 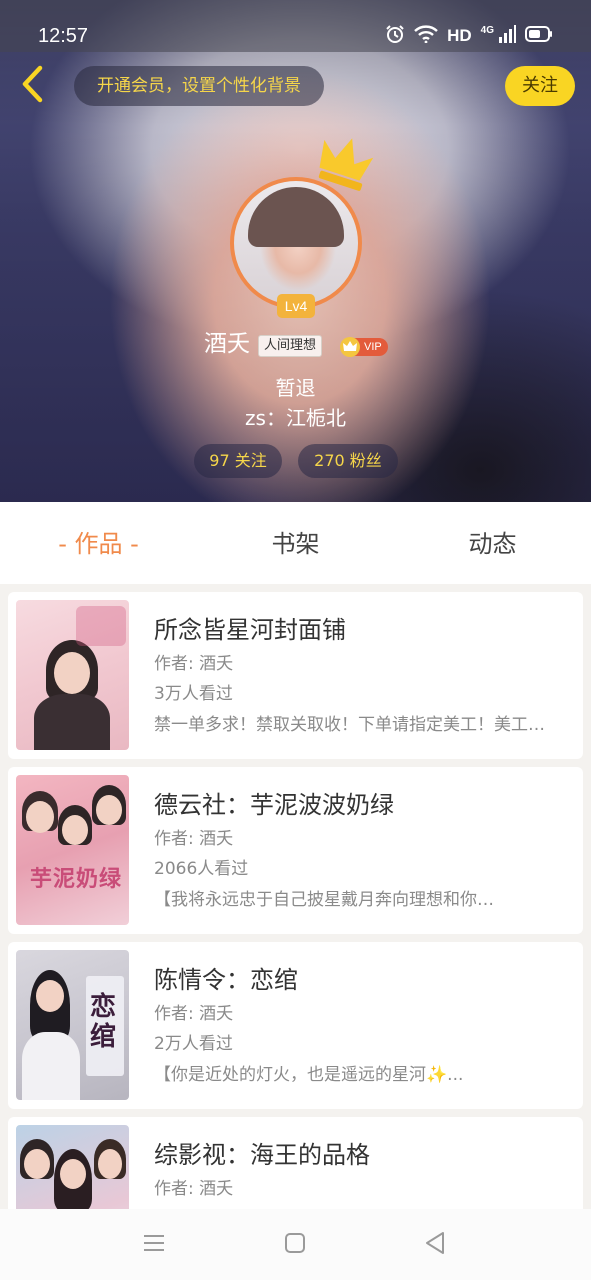 I want to click on bio-line-2: zs：江栀北, so click(x=295, y=418).